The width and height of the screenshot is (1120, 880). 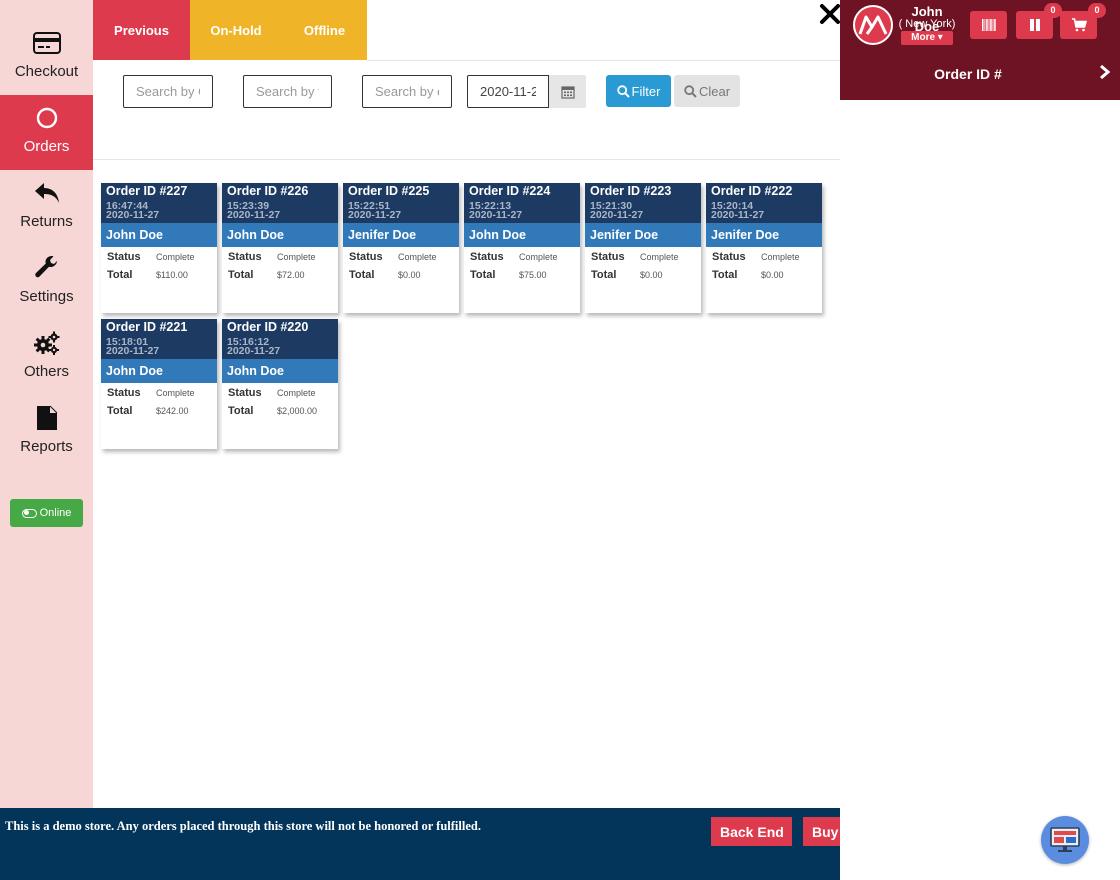 I want to click on tab-previous-label: Previous, so click(x=141, y=30).